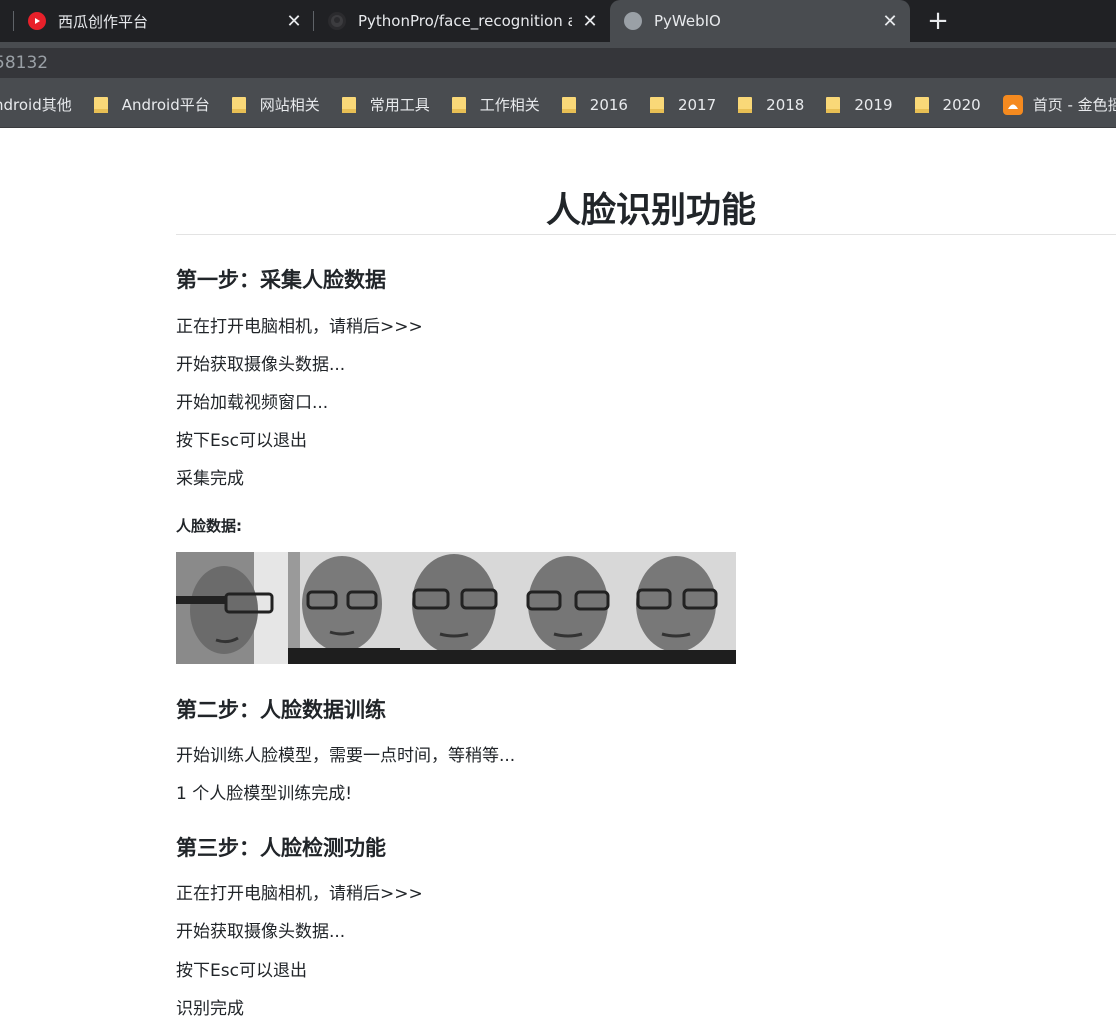 This screenshot has height=1024, width=1116. I want to click on tab-title: PyWebIO, so click(687, 21).